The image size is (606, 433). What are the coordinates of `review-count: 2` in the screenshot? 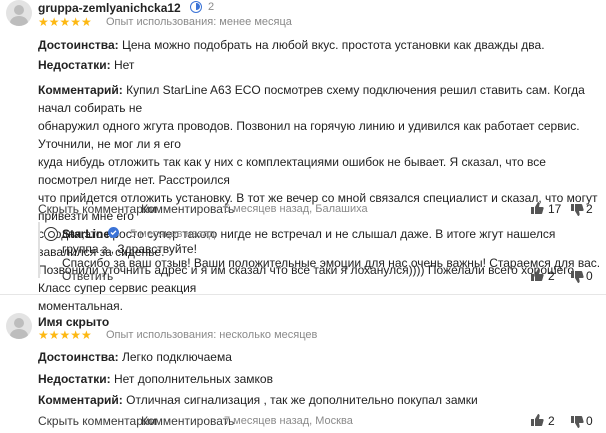 It's located at (211, 7).